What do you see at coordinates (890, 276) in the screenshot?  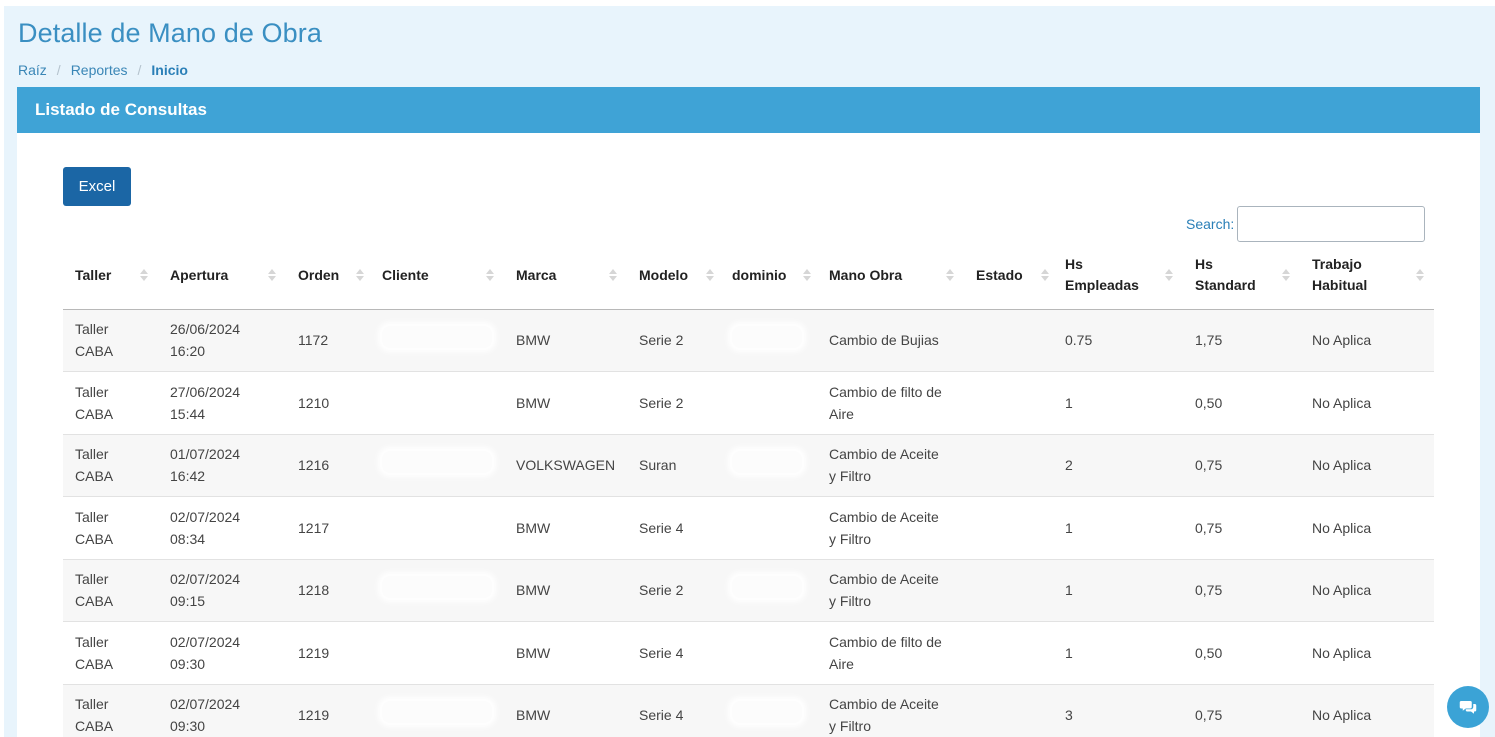 I see `column-header-mano-obra: Mano Obra` at bounding box center [890, 276].